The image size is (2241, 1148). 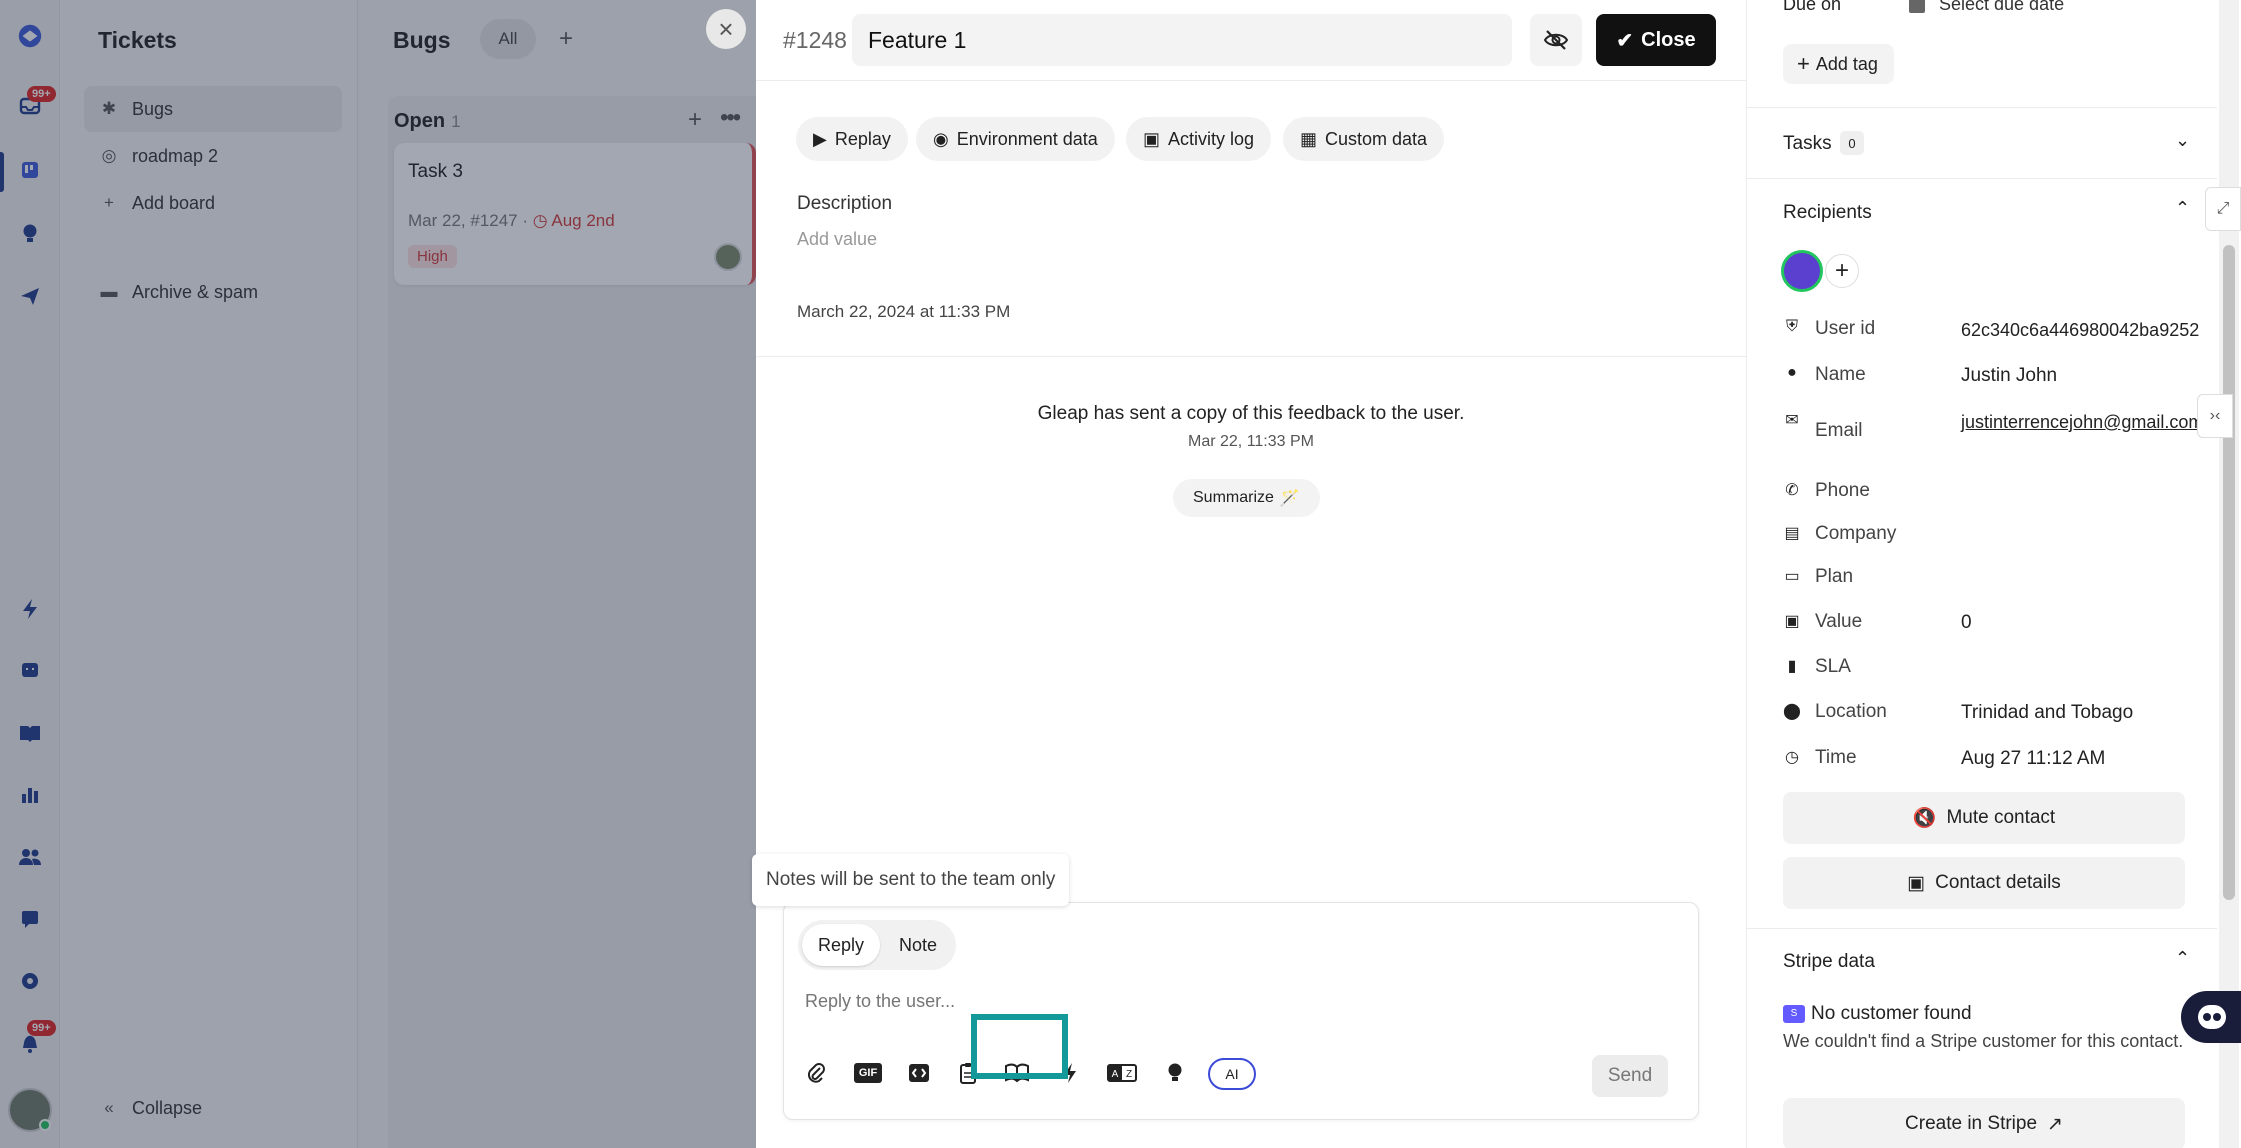 What do you see at coordinates (2002, 7) in the screenshot?
I see `due-date-value: Select due date` at bounding box center [2002, 7].